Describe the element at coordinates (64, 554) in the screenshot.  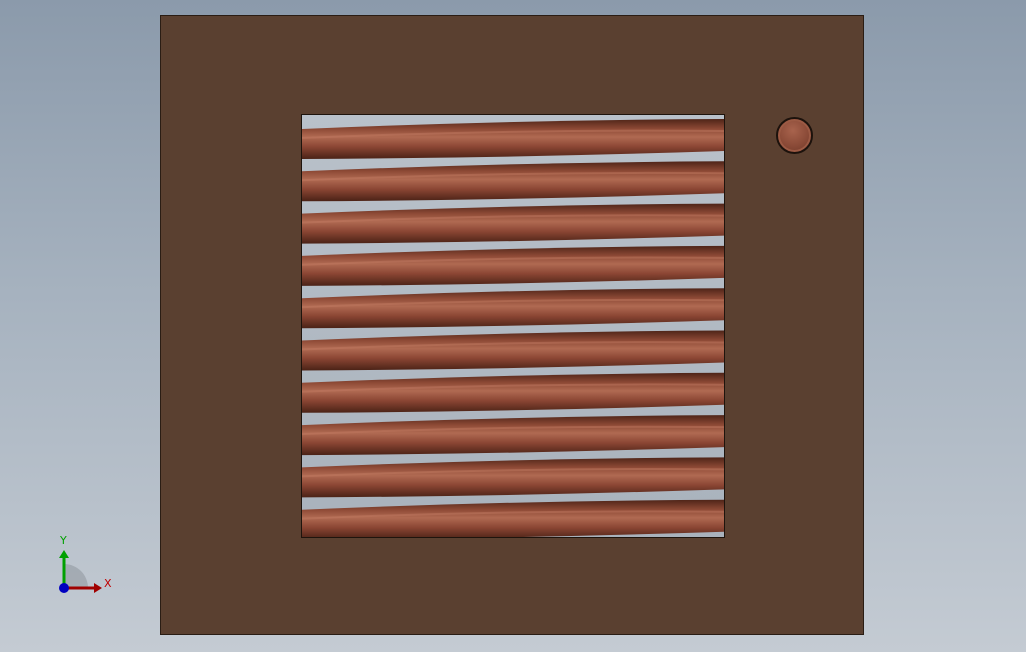
I see `y-axis-arrow-icon` at that location.